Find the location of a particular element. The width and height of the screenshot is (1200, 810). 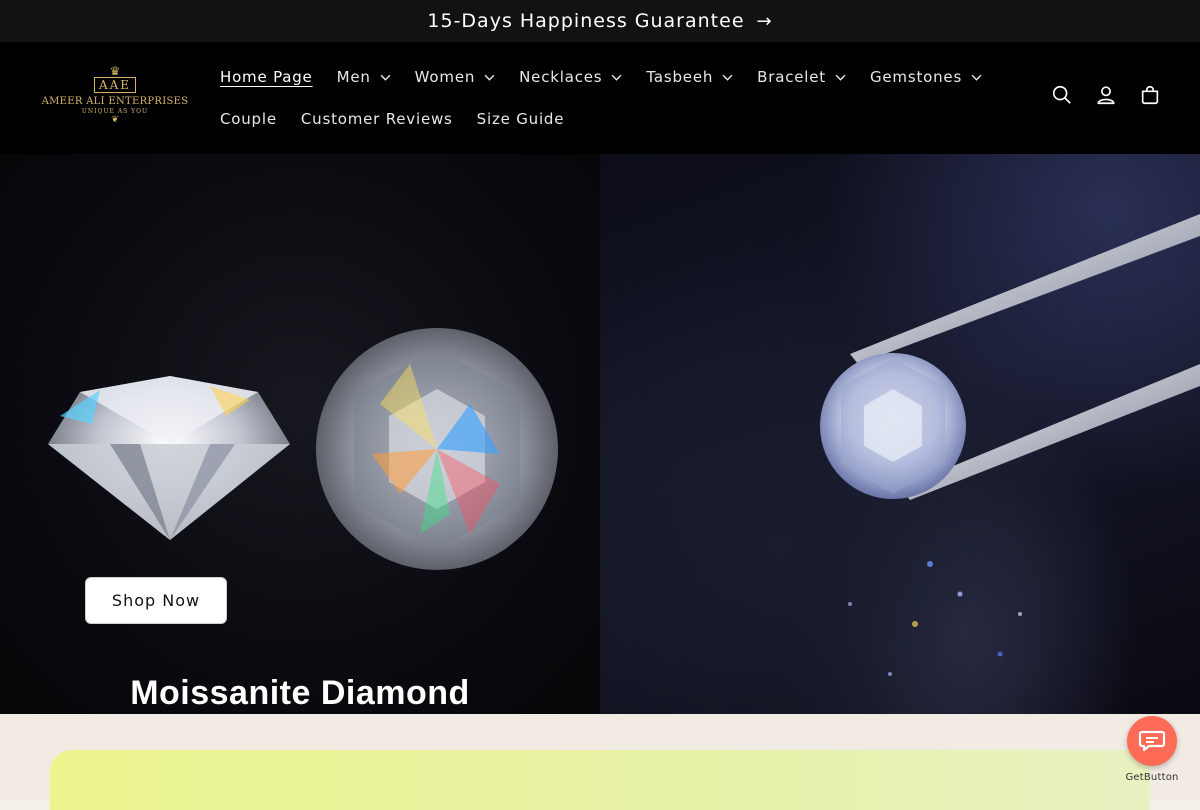

announcement-bar: 15-Days Happiness Guarantee → is located at coordinates (600, 21).